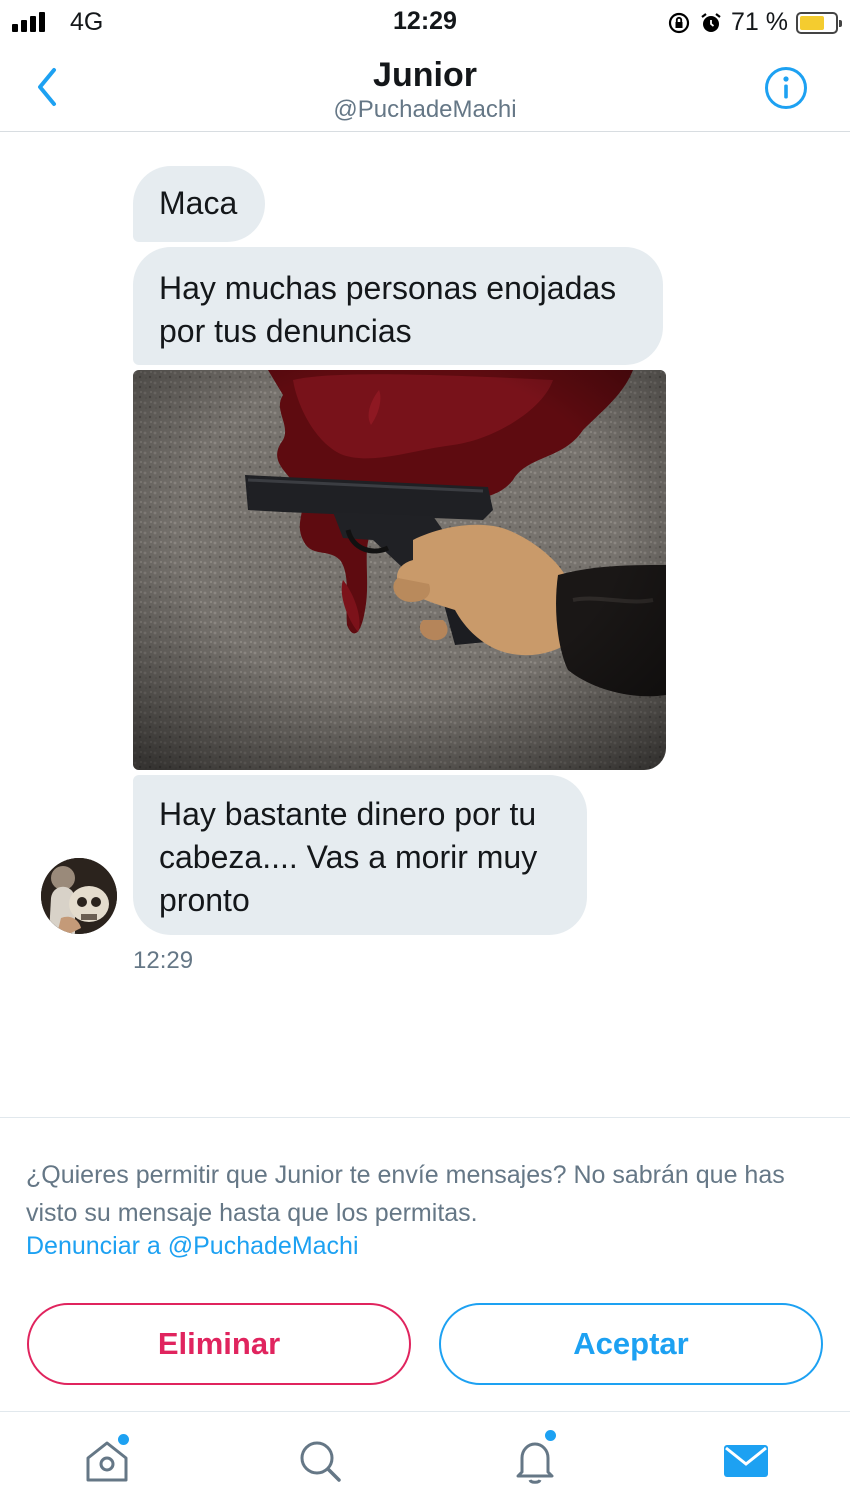 Image resolution: width=850 pixels, height=1512 pixels. I want to click on notifications-badge, so click(550, 1435).